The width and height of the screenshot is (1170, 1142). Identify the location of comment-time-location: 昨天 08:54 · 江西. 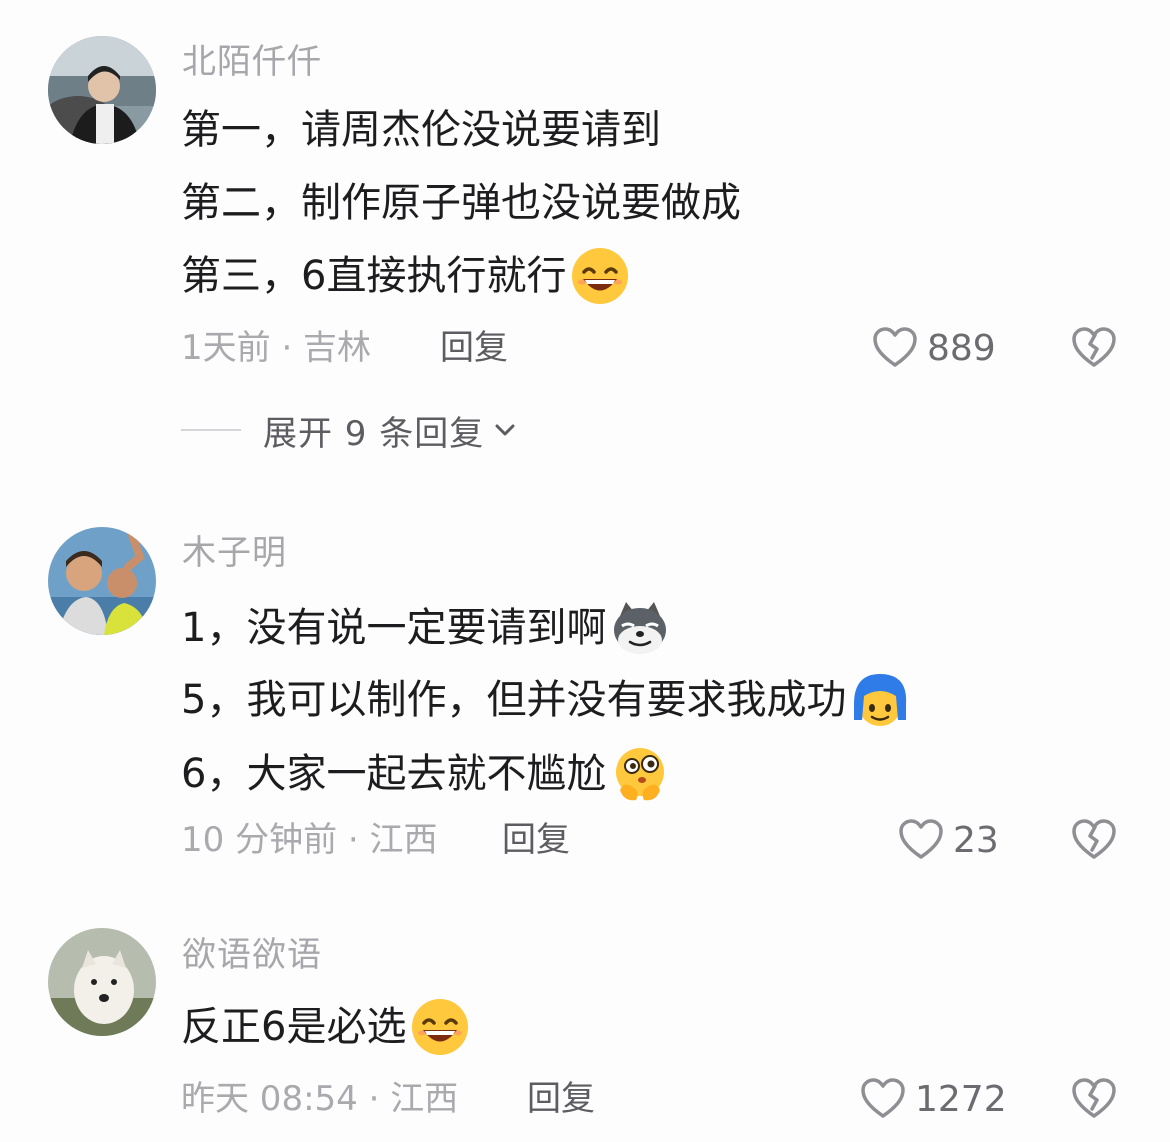
(320, 1099).